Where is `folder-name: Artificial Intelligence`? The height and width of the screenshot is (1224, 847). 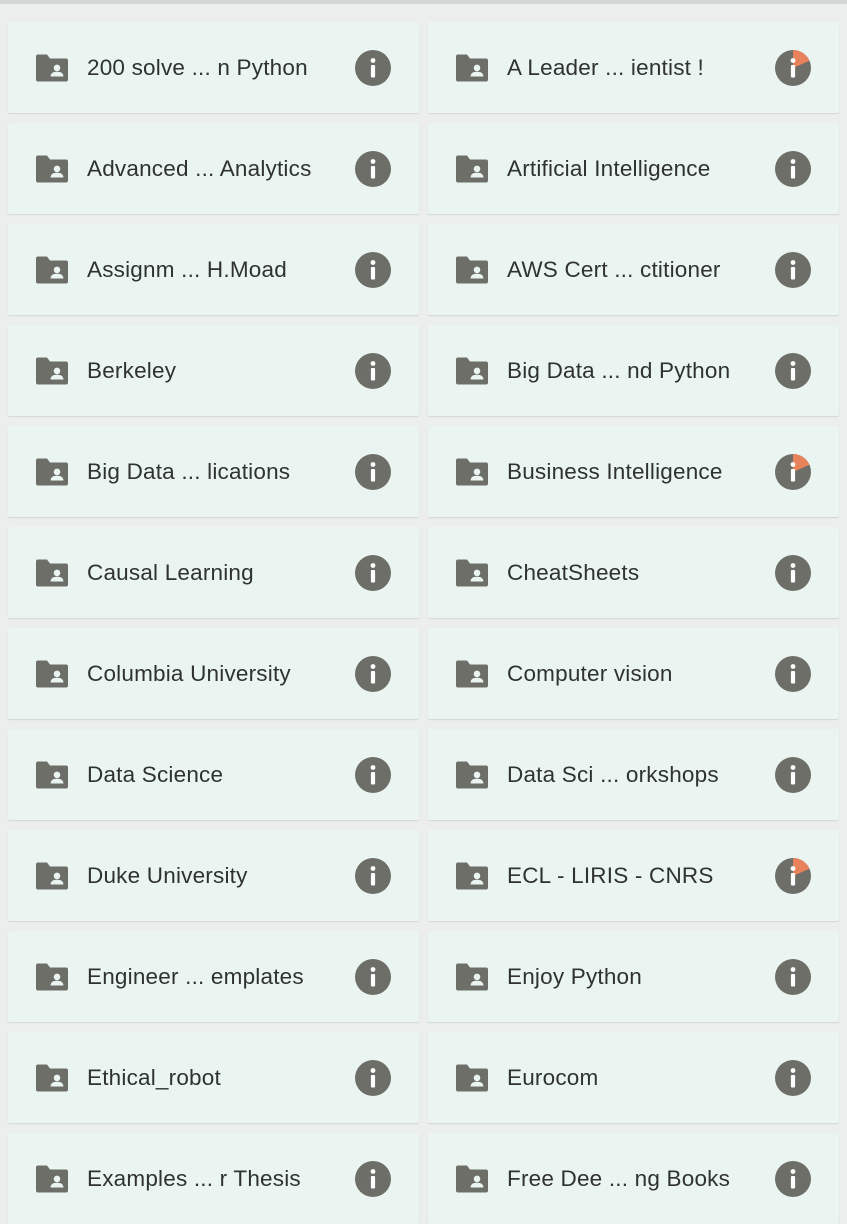 folder-name: Artificial Intelligence is located at coordinates (609, 168).